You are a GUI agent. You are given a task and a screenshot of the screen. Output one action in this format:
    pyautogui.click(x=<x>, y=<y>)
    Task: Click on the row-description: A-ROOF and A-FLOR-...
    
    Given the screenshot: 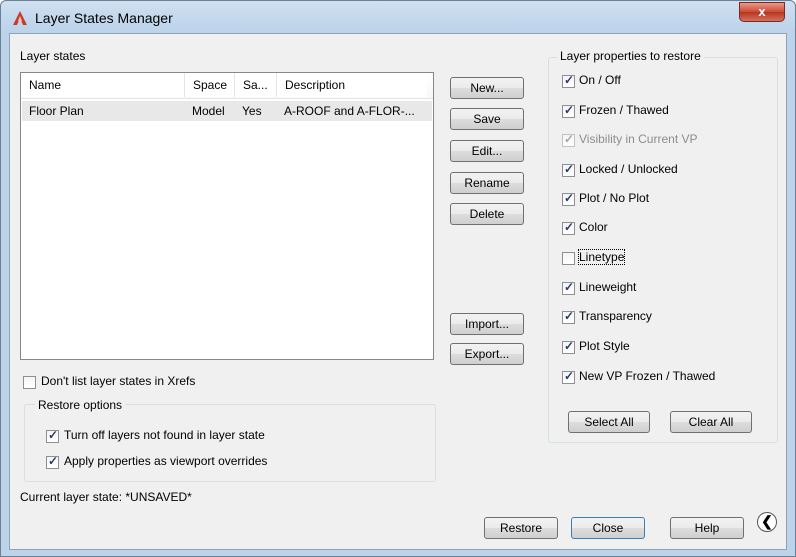 What is the action you would take?
    pyautogui.click(x=349, y=111)
    